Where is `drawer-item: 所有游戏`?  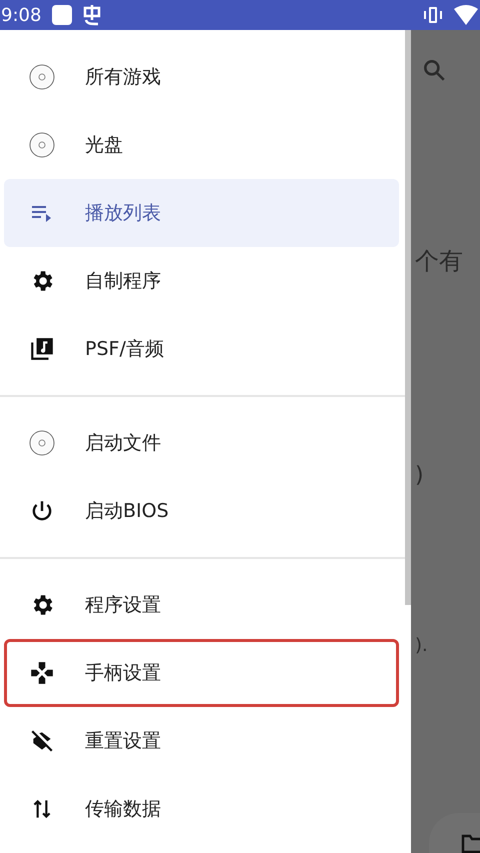
drawer-item: 所有游戏 is located at coordinates (201, 77).